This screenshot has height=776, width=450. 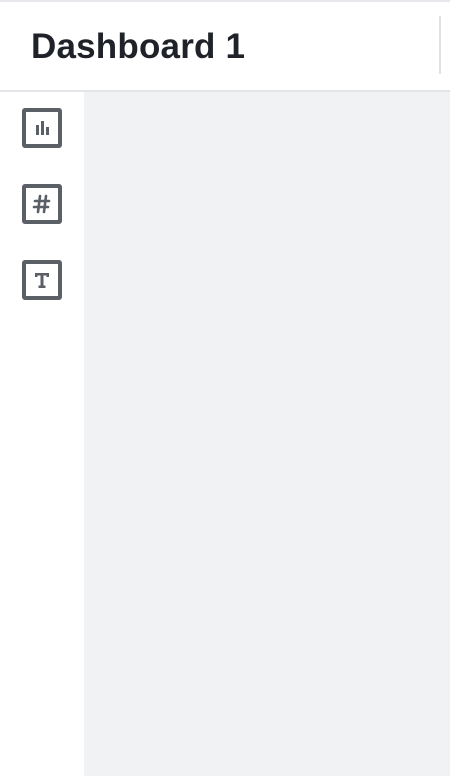 I want to click on bar-chart-icon, so click(x=42, y=128).